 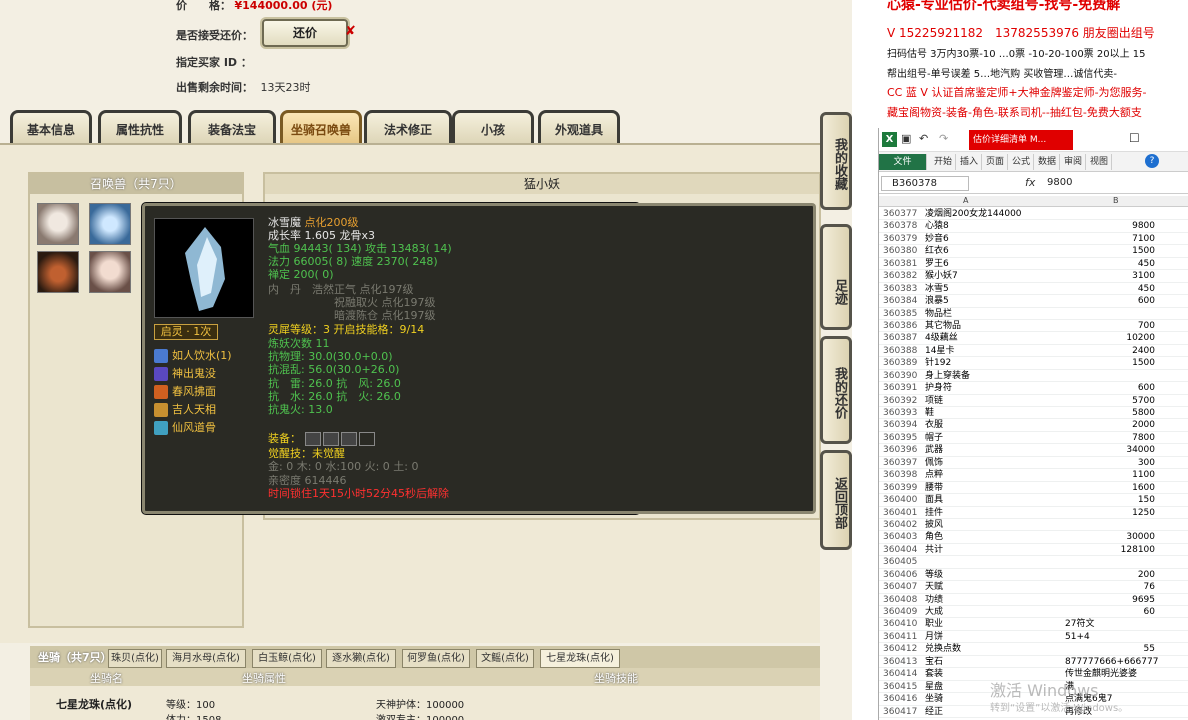 I want to click on table-row: 360391 护身符 600, so click(x=1033, y=388).